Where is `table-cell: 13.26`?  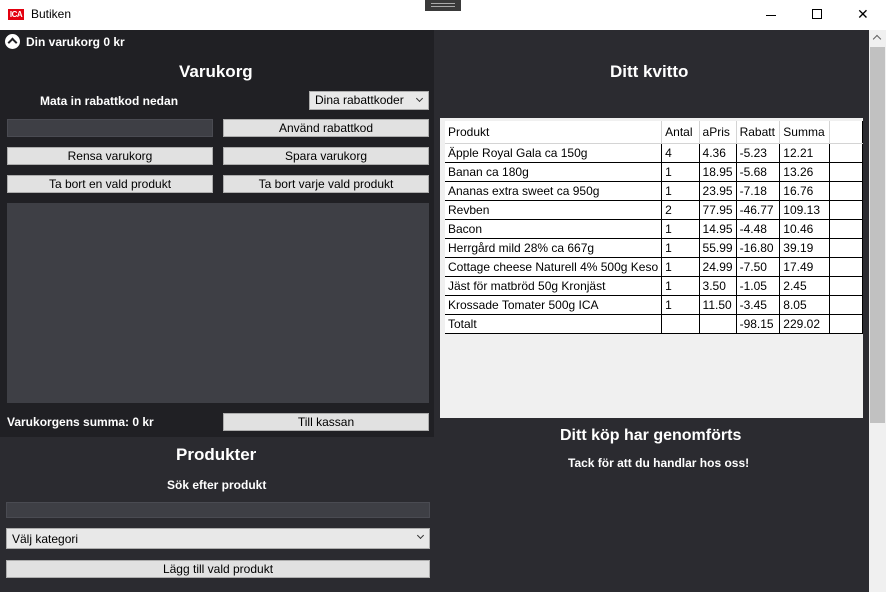 table-cell: 13.26 is located at coordinates (805, 171).